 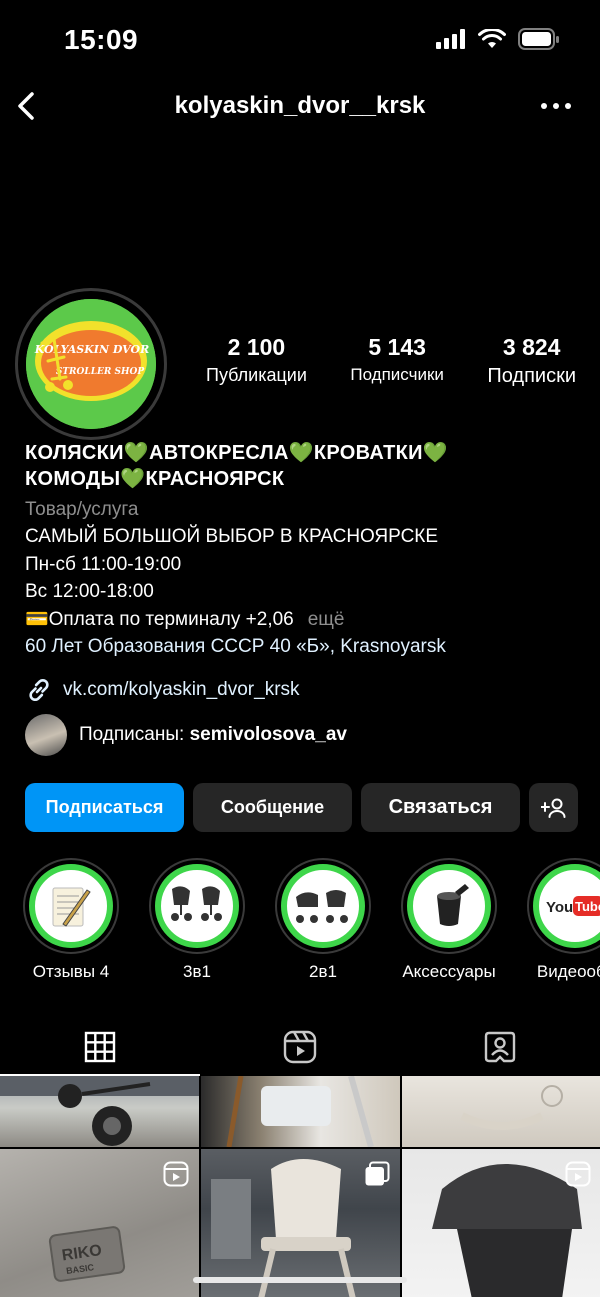 I want to click on follow-button: Подписаться, so click(x=104, y=807).